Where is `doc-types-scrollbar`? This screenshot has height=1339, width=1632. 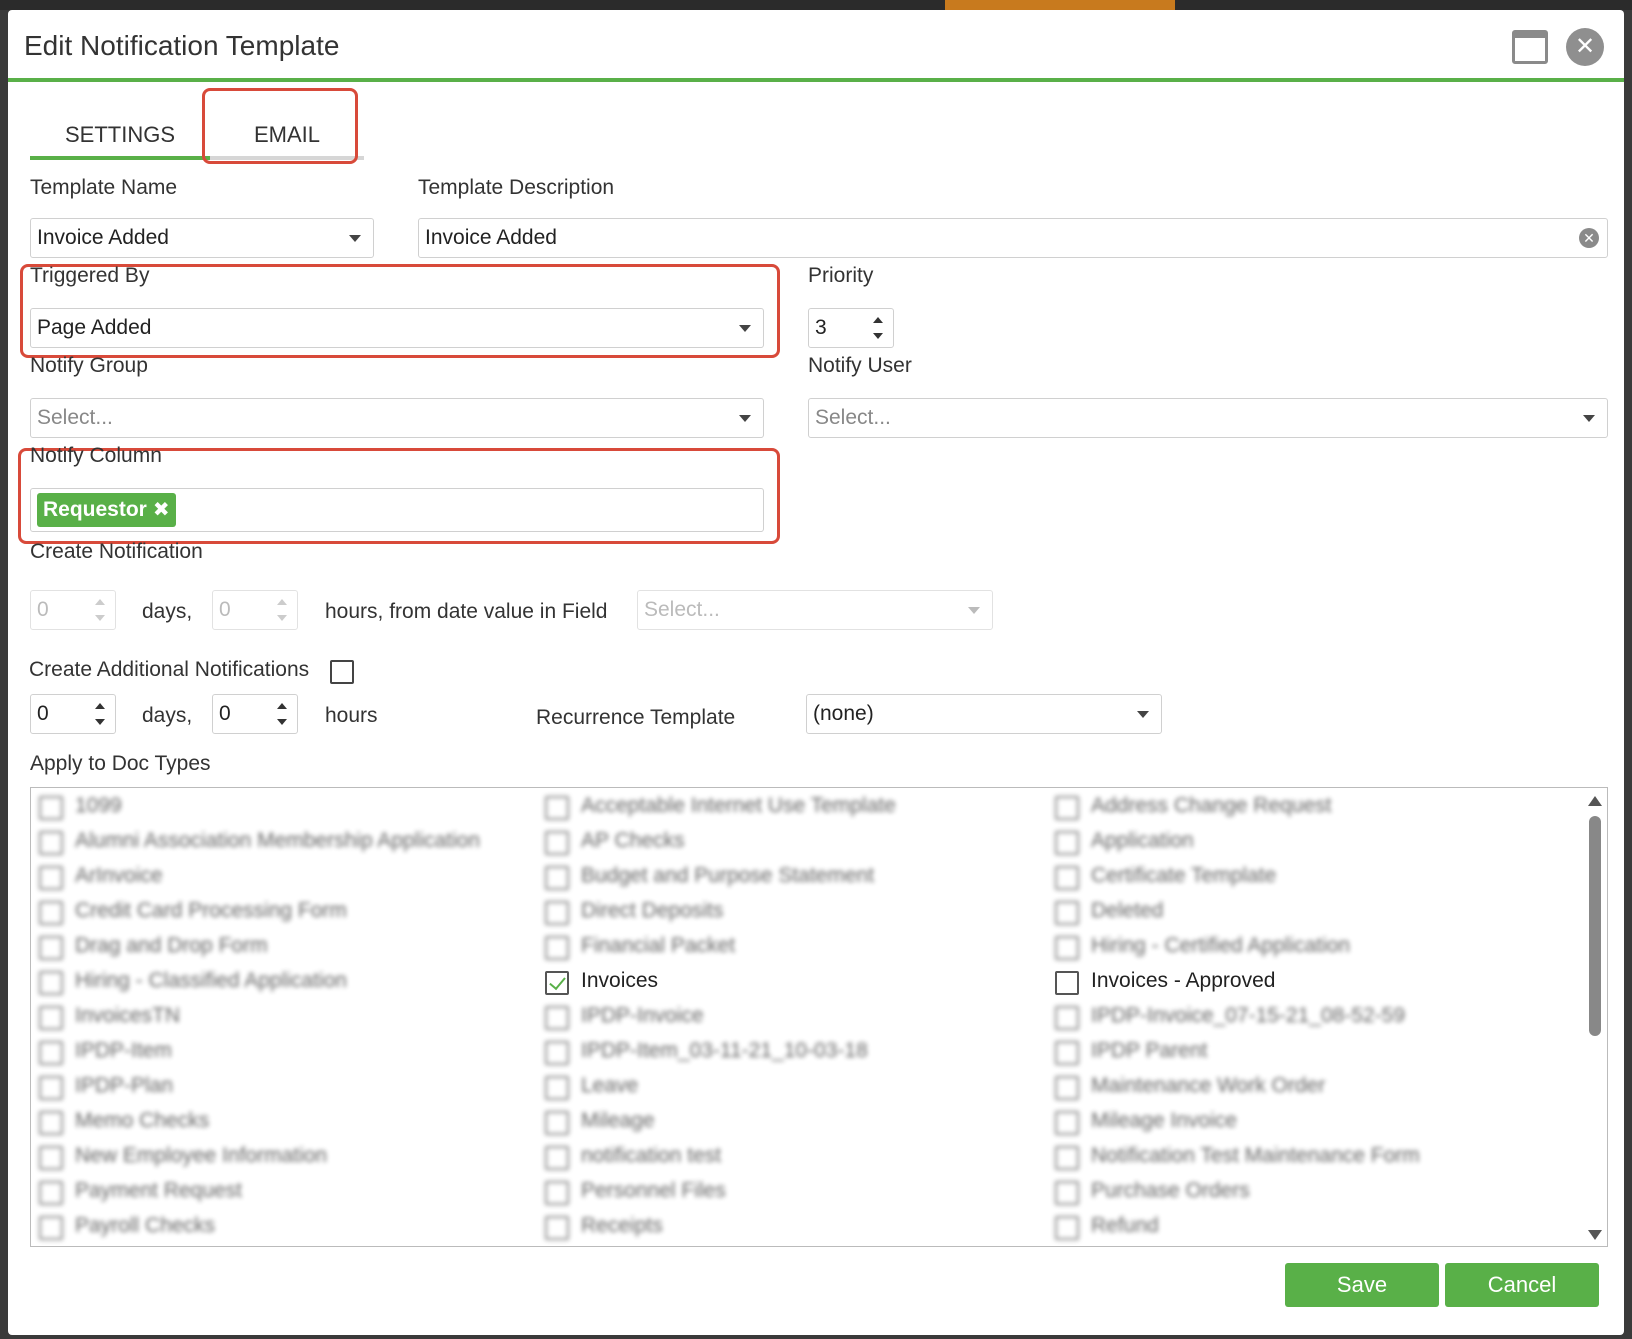 doc-types-scrollbar is located at coordinates (1595, 1017).